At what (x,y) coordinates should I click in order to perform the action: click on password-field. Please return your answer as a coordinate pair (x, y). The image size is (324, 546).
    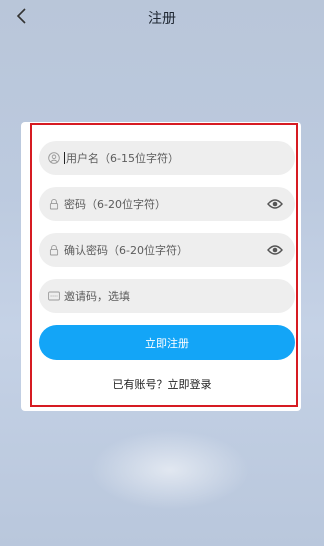
    Looking at the image, I should click on (167, 204).